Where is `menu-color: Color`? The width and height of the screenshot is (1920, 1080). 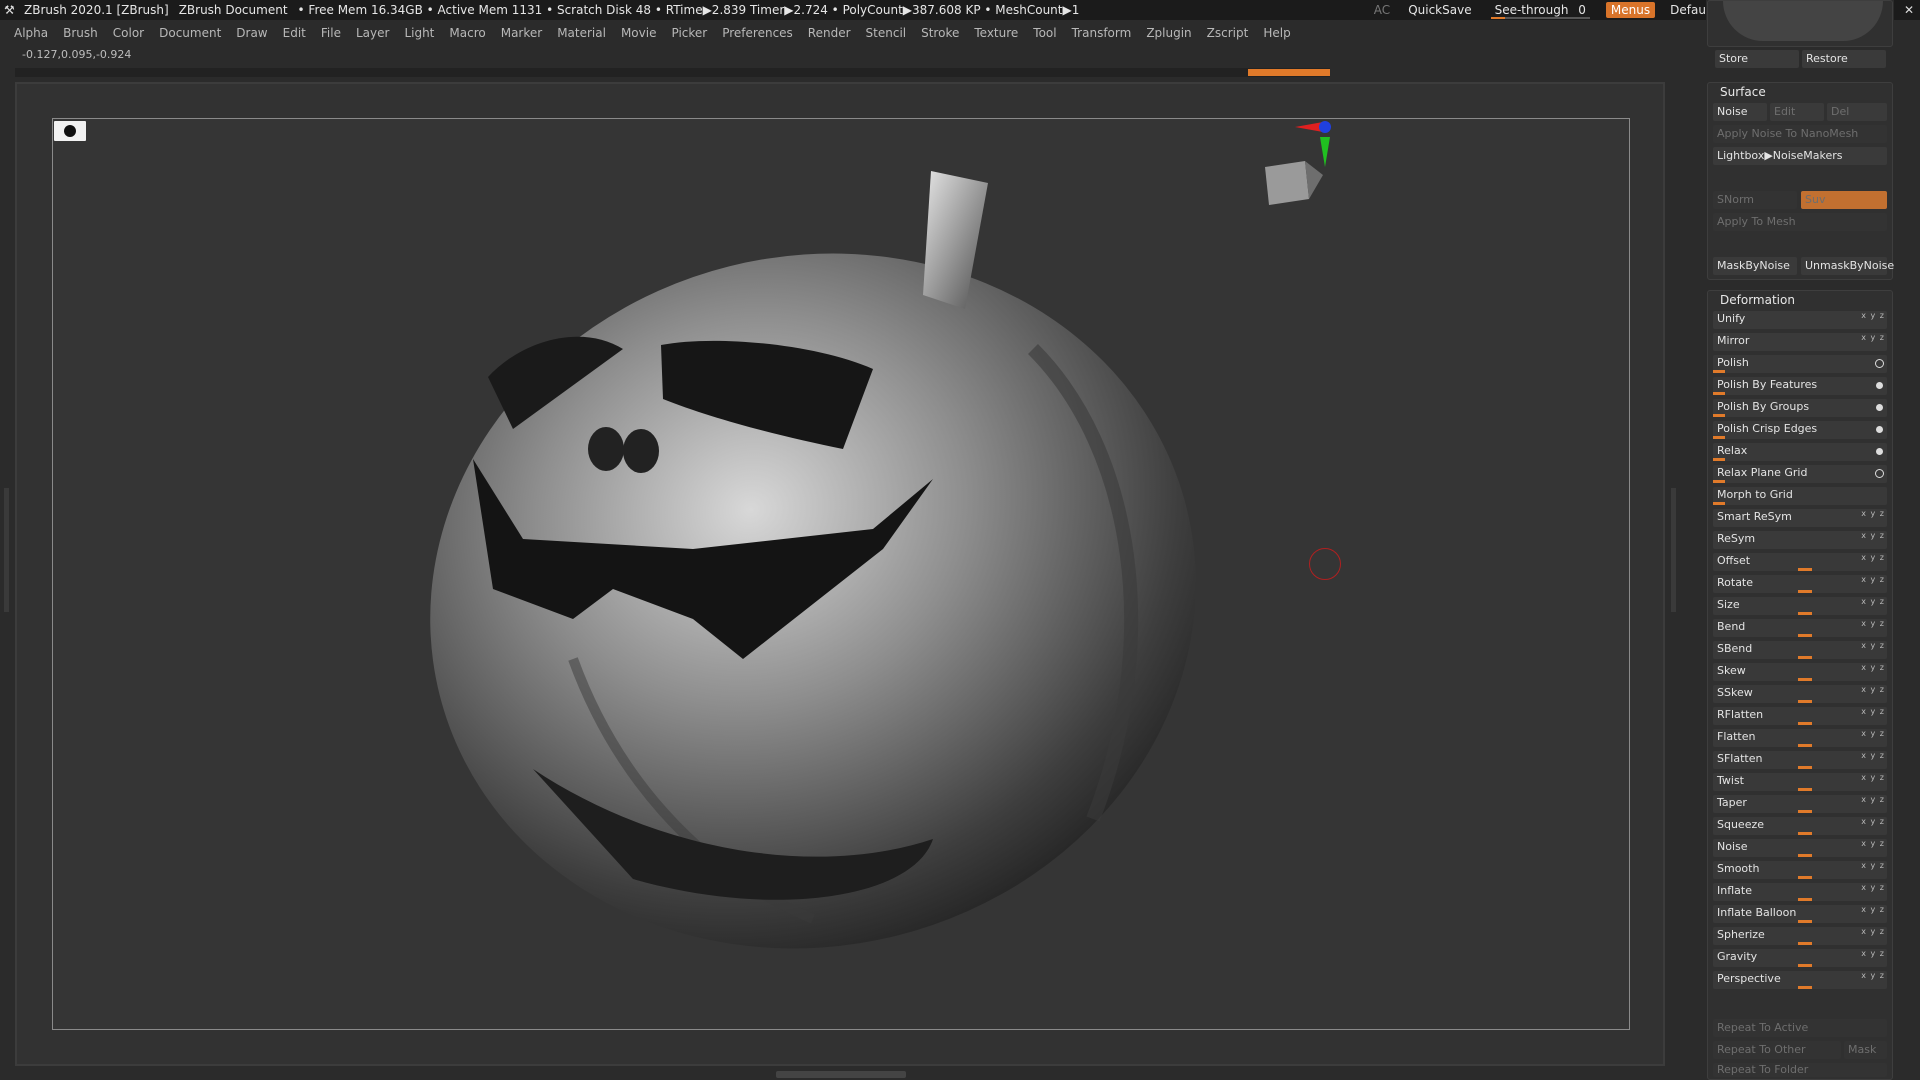 menu-color: Color is located at coordinates (128, 33).